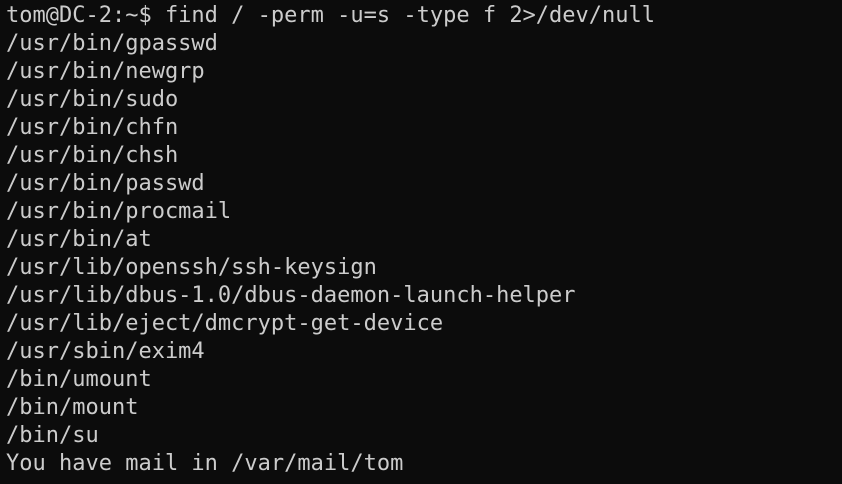 The width and height of the screenshot is (842, 484). I want to click on output-line: /usr/bin/chfn, so click(92, 127).